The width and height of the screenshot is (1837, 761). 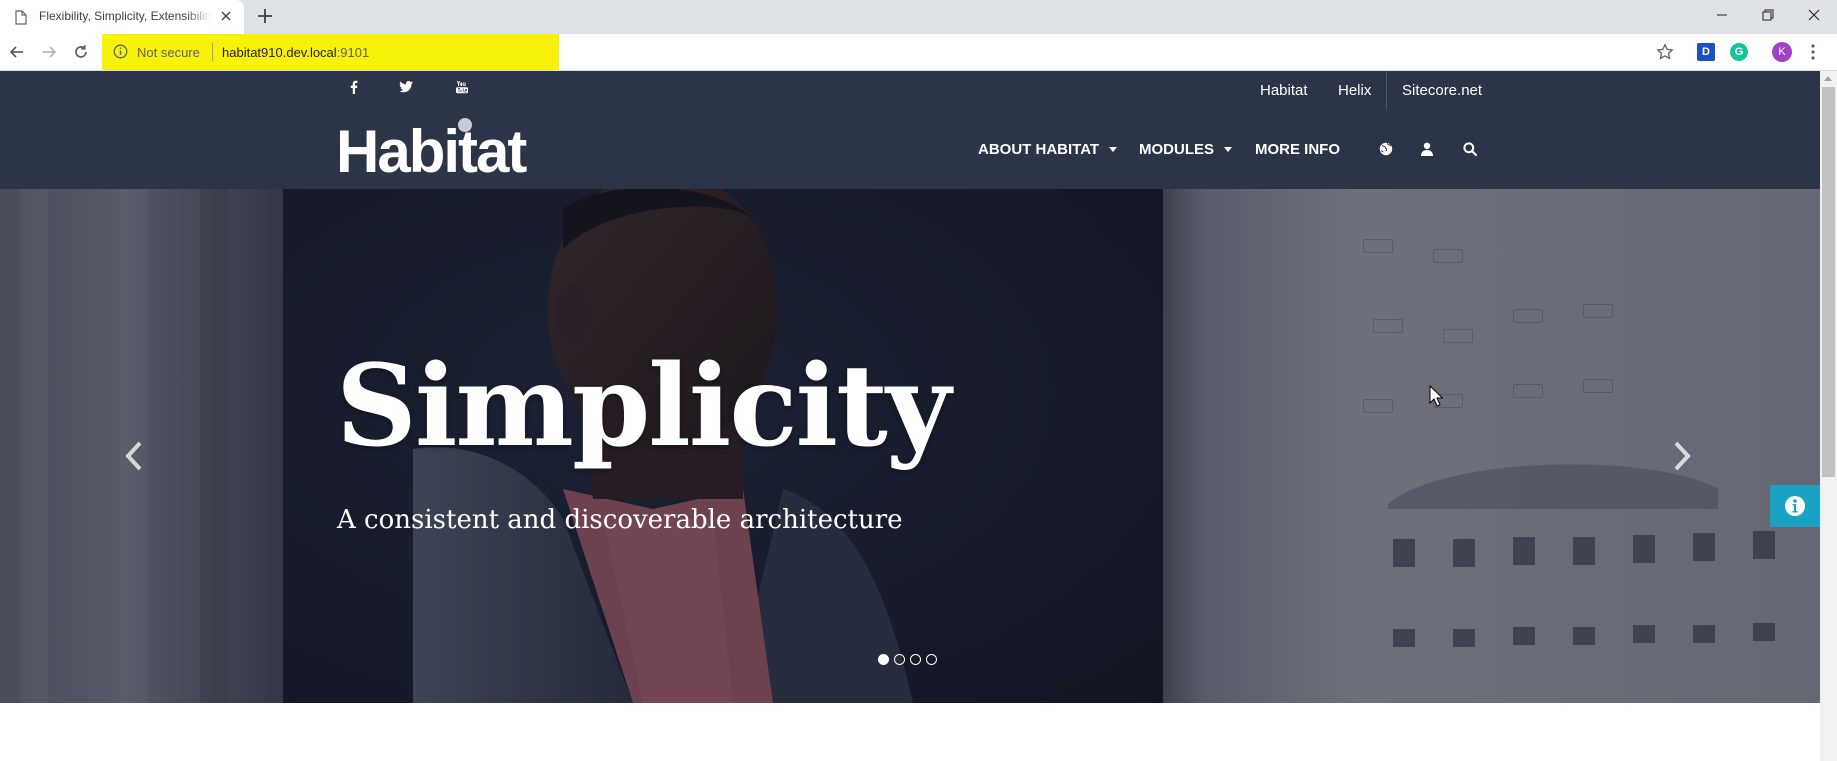 I want to click on top-link-sitecore: Sitecore.net, so click(x=1442, y=90).